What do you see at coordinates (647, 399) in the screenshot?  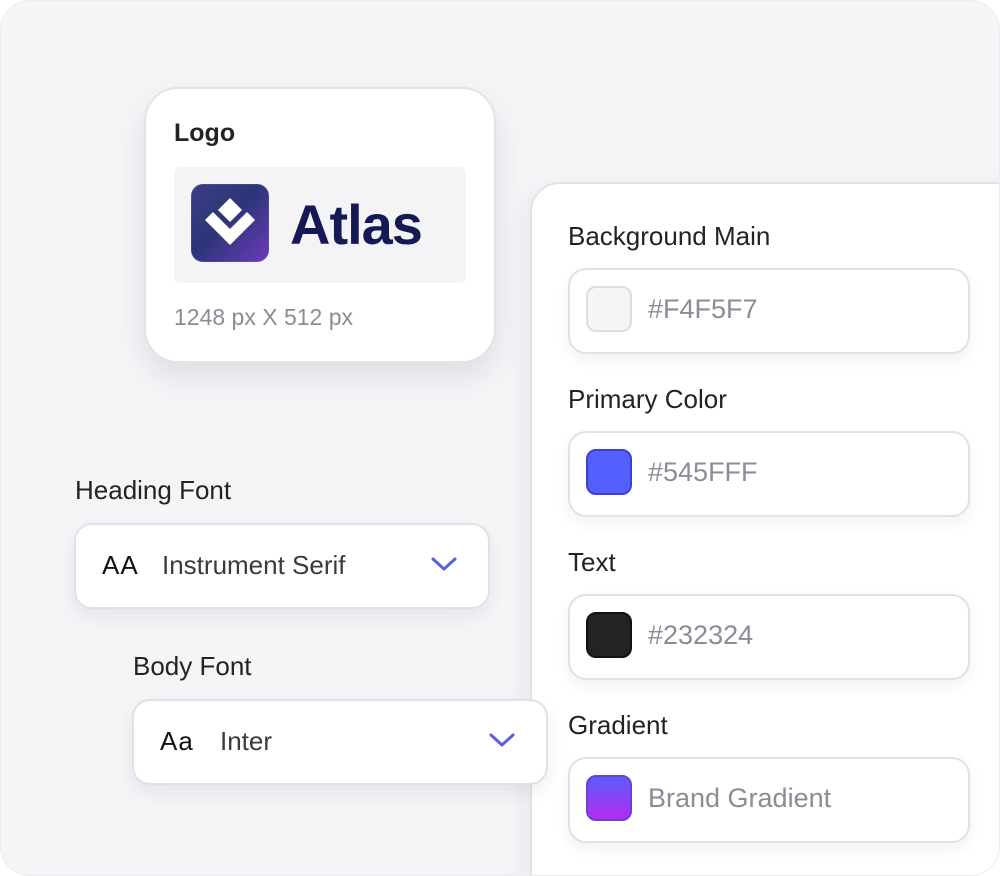 I see `primary-color-label: Primary Color` at bounding box center [647, 399].